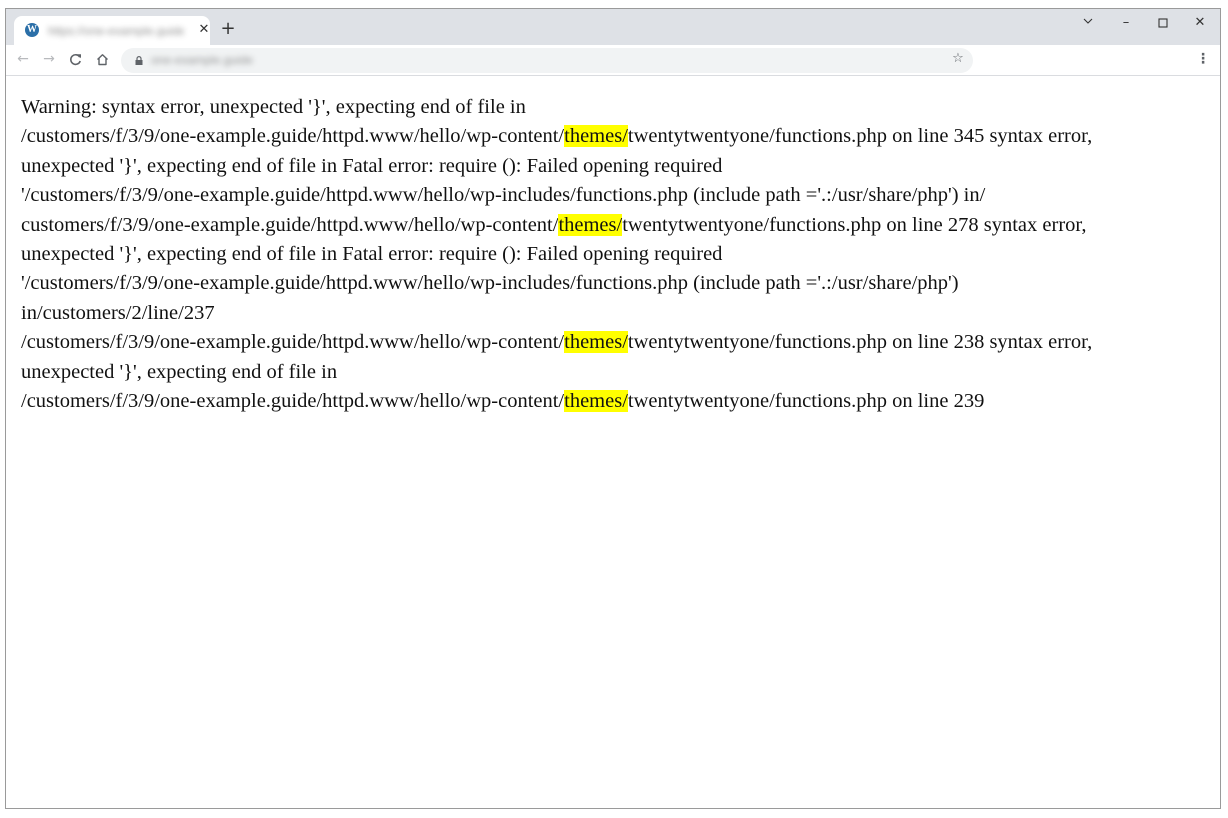 Image resolution: width=1228 pixels, height=818 pixels. I want to click on url-text: one-example.guide, so click(202, 60).